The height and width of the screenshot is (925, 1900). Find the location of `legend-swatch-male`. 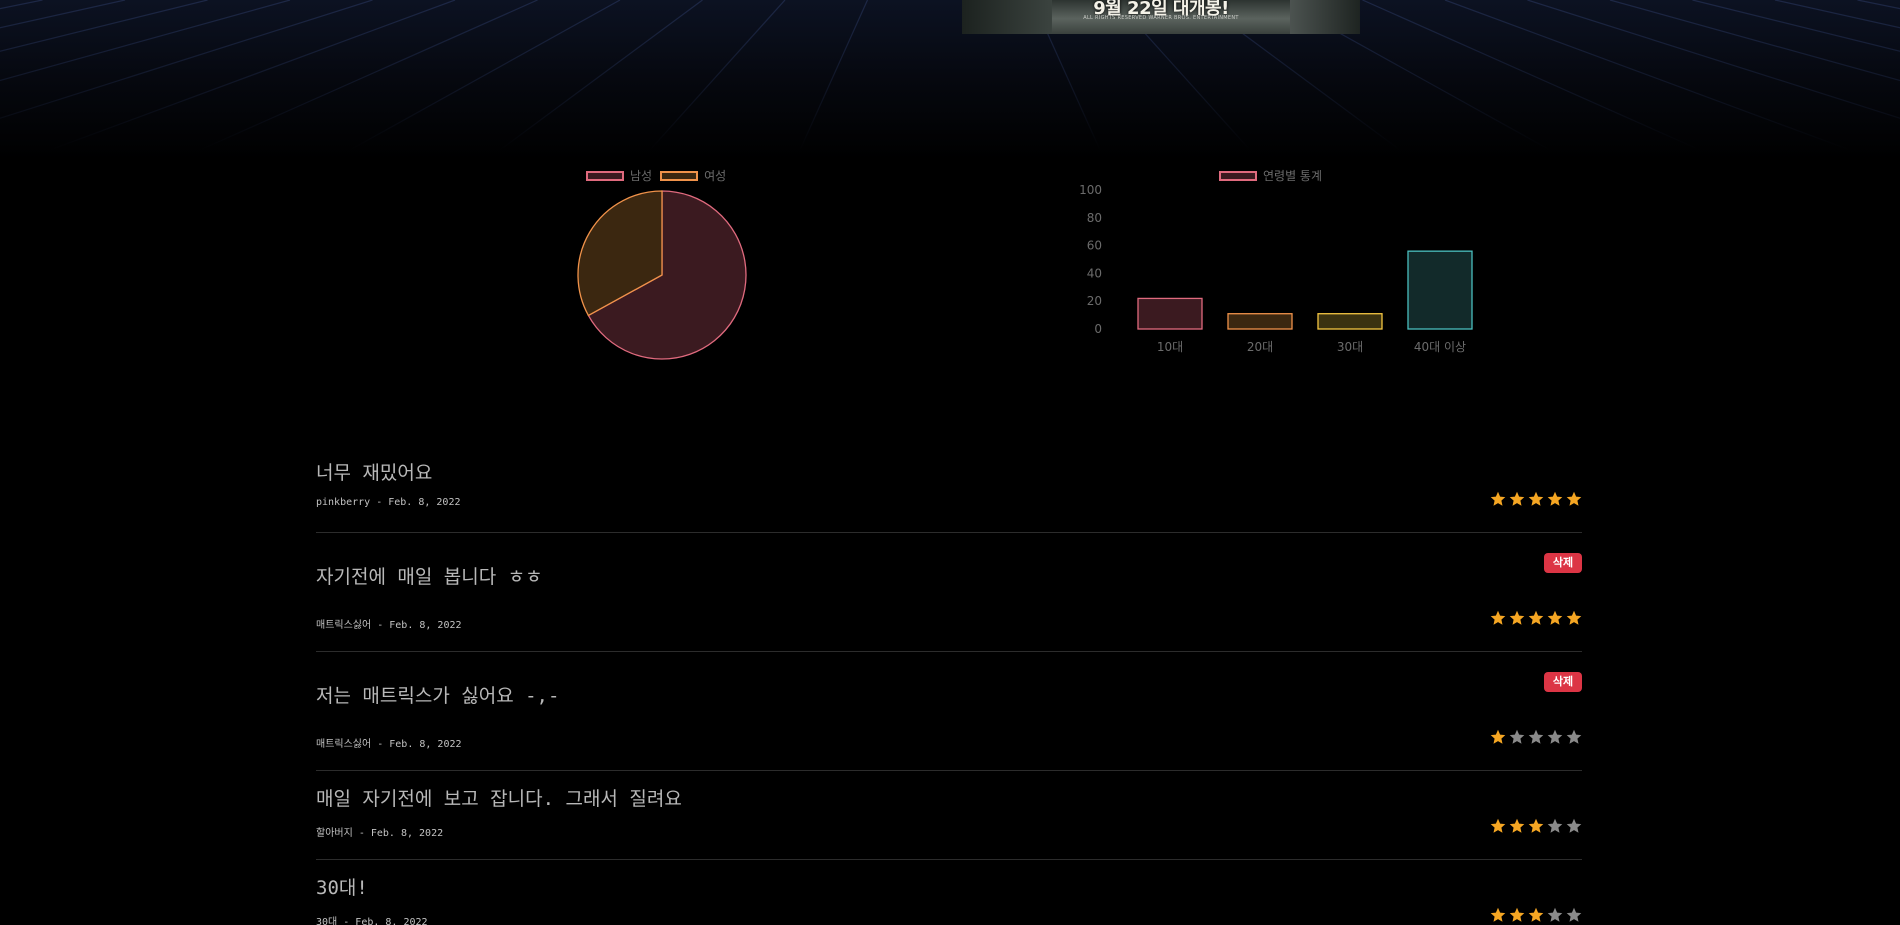

legend-swatch-male is located at coordinates (605, 175).